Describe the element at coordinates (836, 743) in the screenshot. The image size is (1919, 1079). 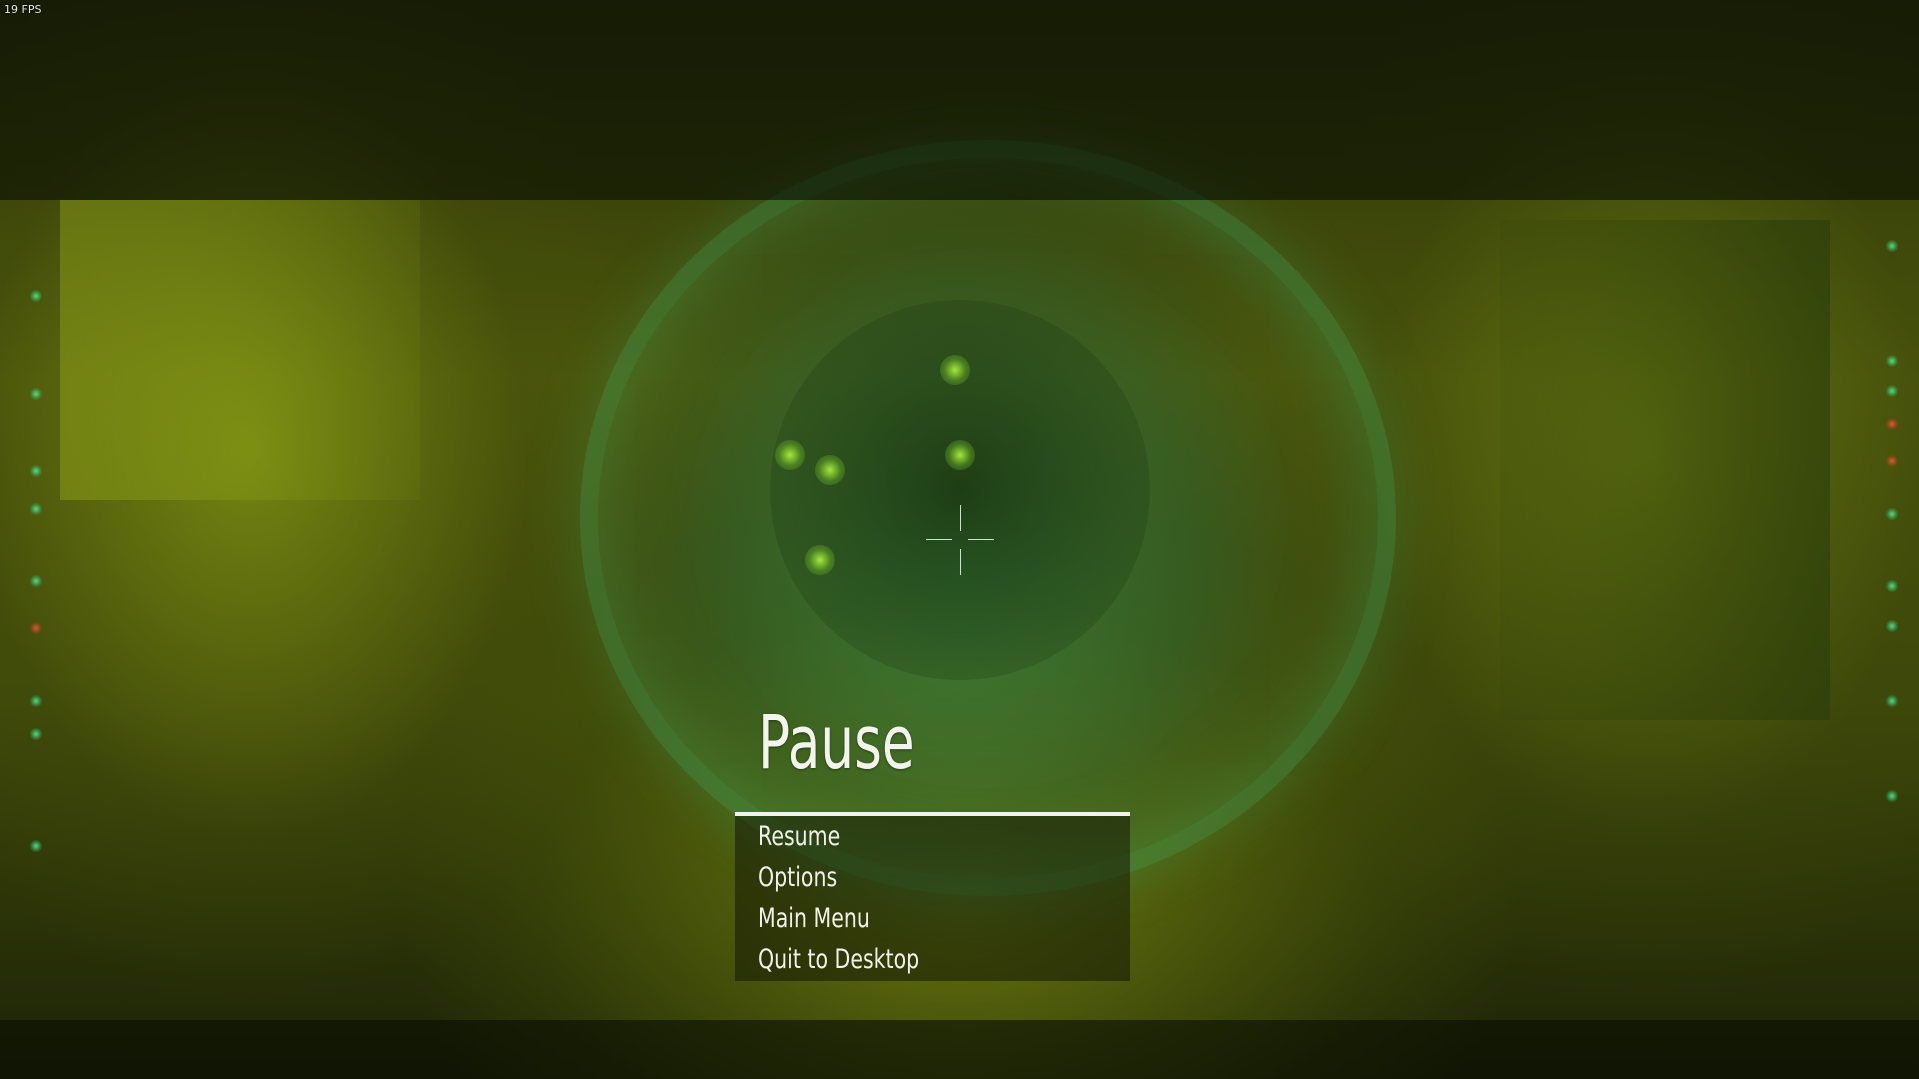
I see `pause-menu-title: Pause` at that location.